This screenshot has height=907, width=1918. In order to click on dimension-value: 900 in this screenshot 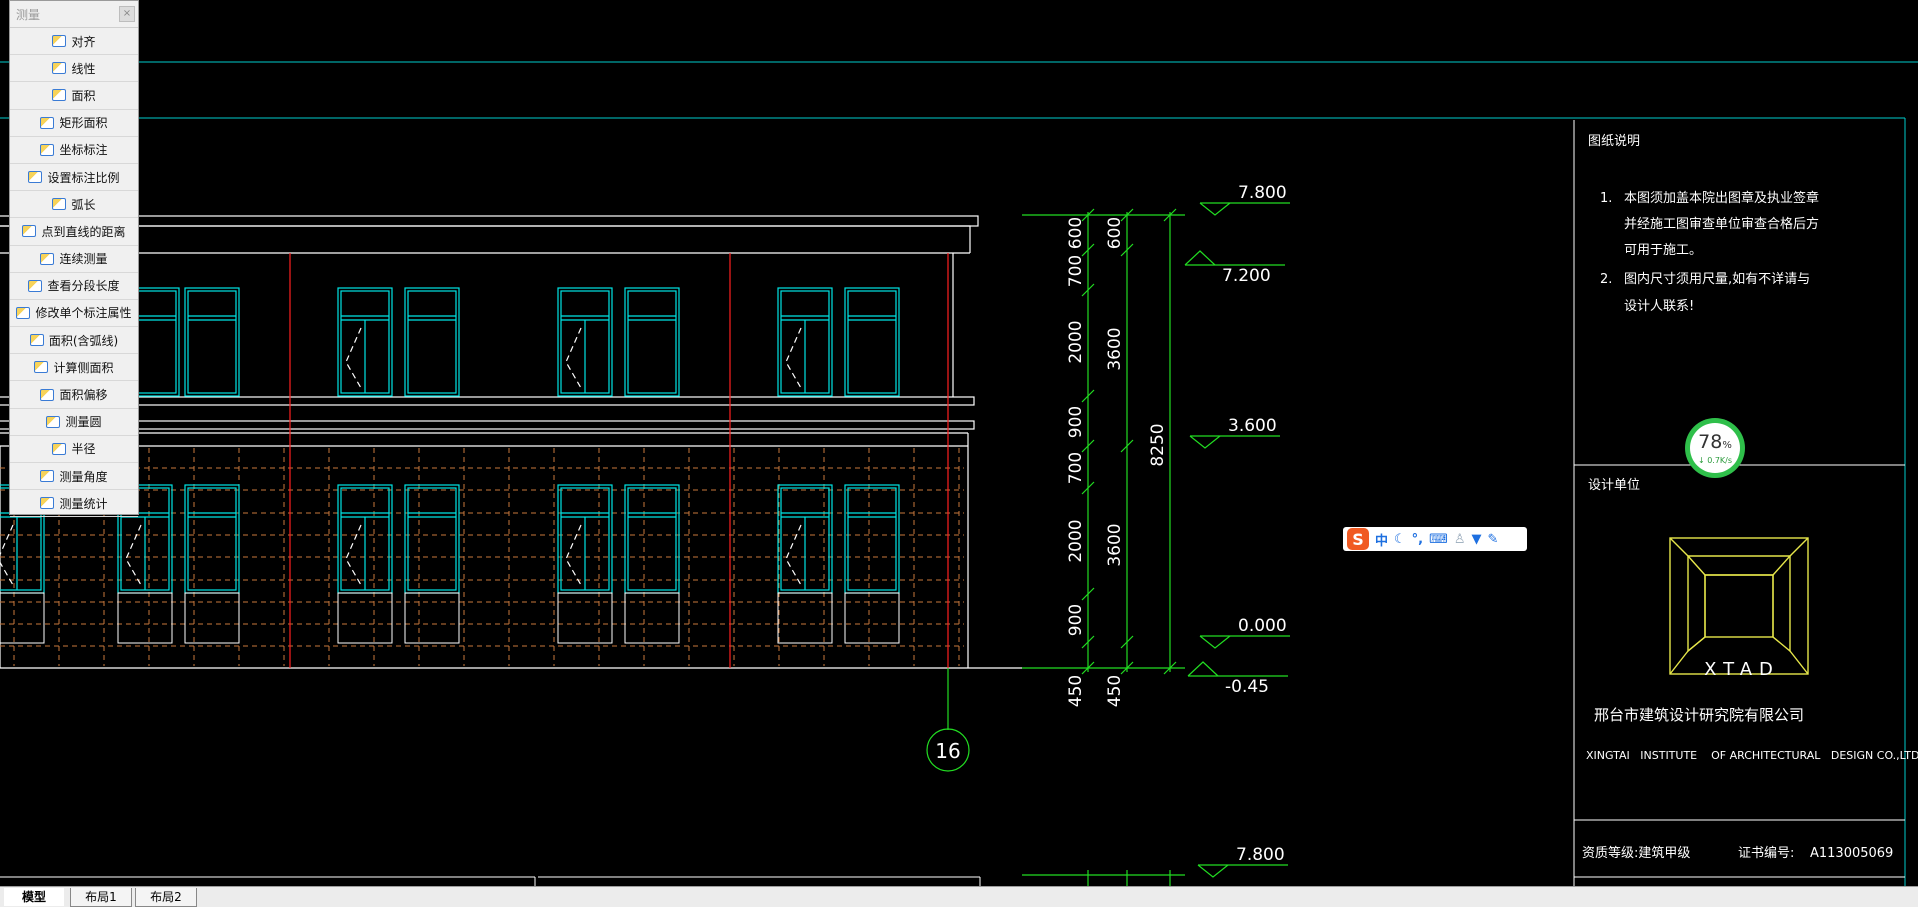, I will do `click(1076, 422)`.